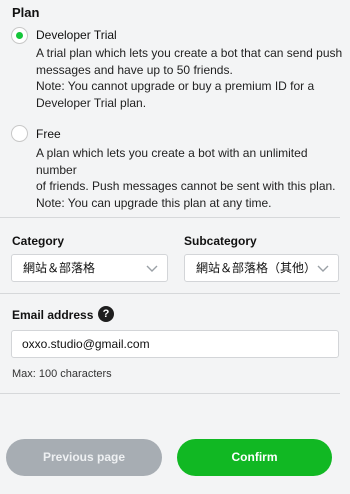  Describe the element at coordinates (48, 134) in the screenshot. I see `free-plan-label: Free` at that location.